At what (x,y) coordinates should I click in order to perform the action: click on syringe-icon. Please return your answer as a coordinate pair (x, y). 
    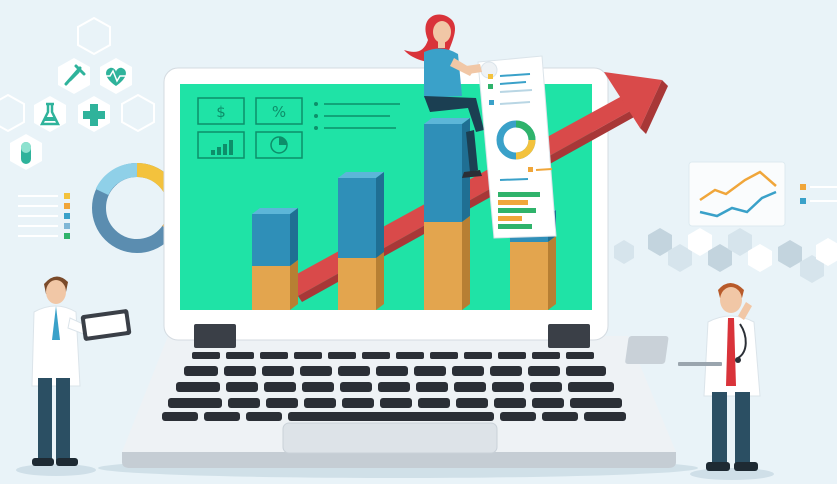
    Looking at the image, I should click on (74, 76).